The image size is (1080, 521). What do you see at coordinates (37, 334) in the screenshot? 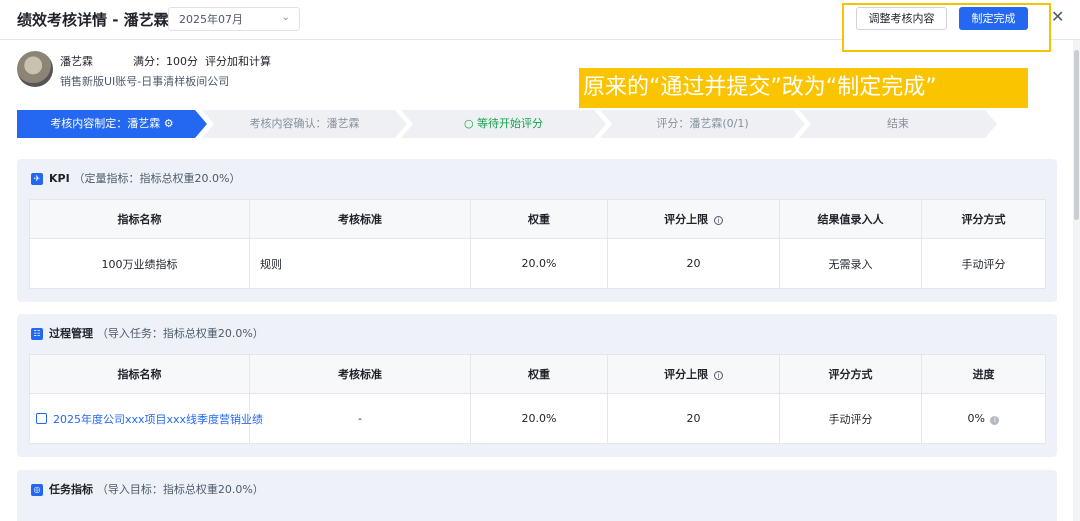
I see `process-icon: ☷` at bounding box center [37, 334].